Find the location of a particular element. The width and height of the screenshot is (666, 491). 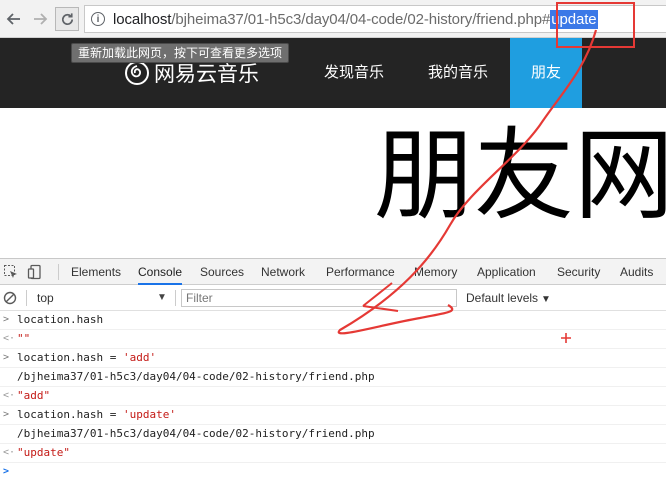

info-icon: i is located at coordinates (98, 19).